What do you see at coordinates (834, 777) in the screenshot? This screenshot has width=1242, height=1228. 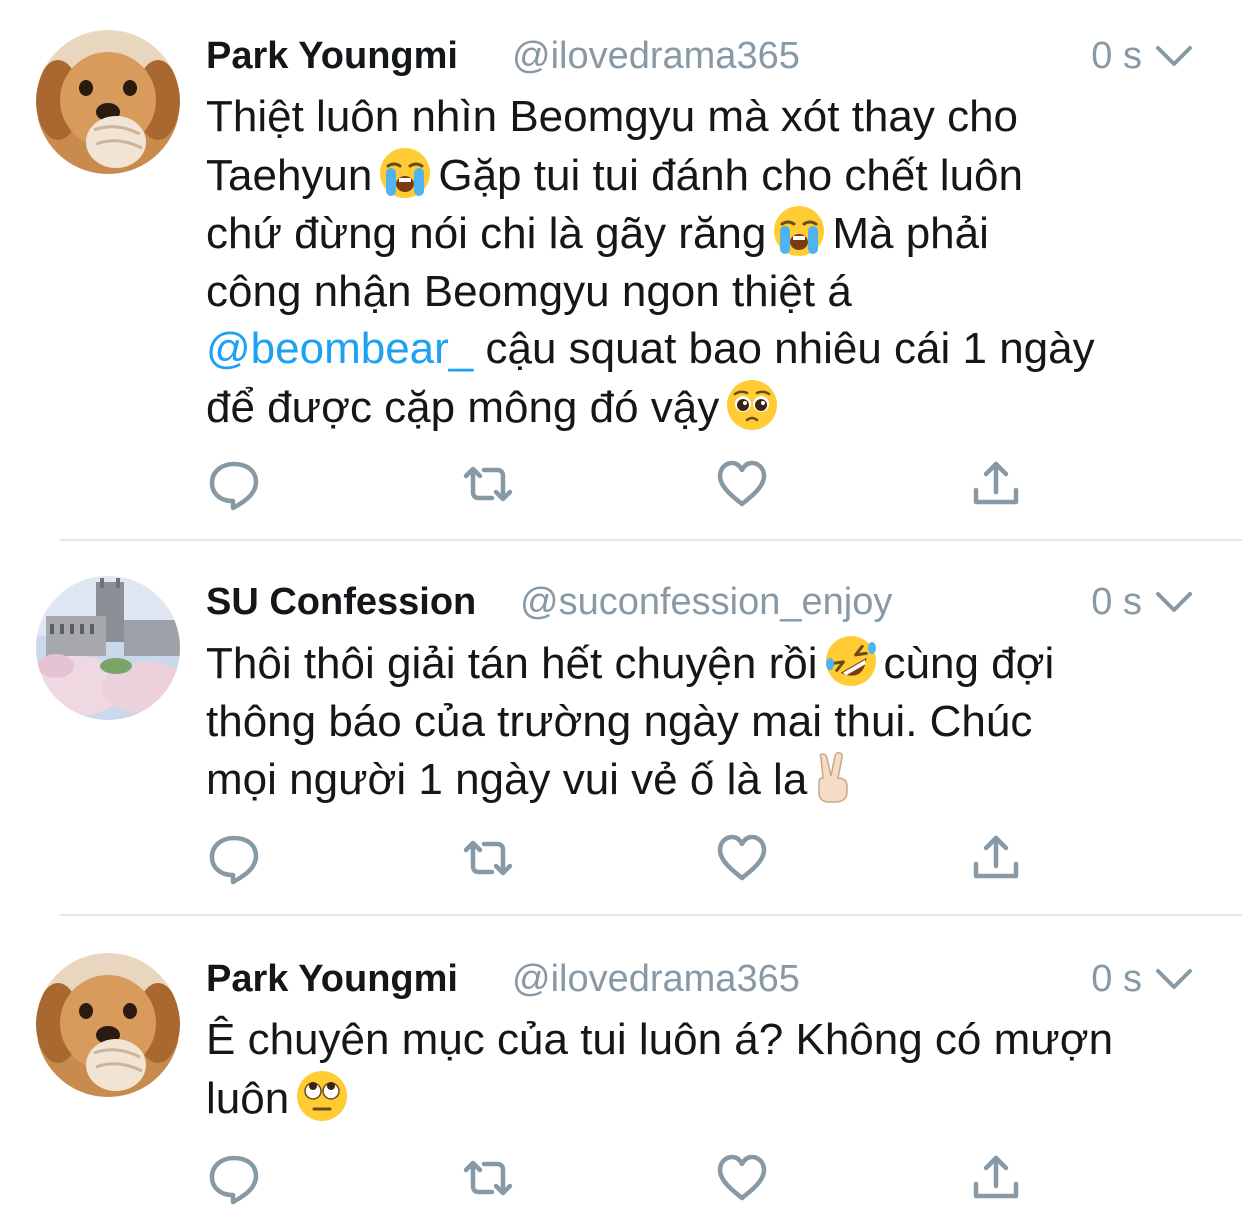 I see `victory-hand-icon` at bounding box center [834, 777].